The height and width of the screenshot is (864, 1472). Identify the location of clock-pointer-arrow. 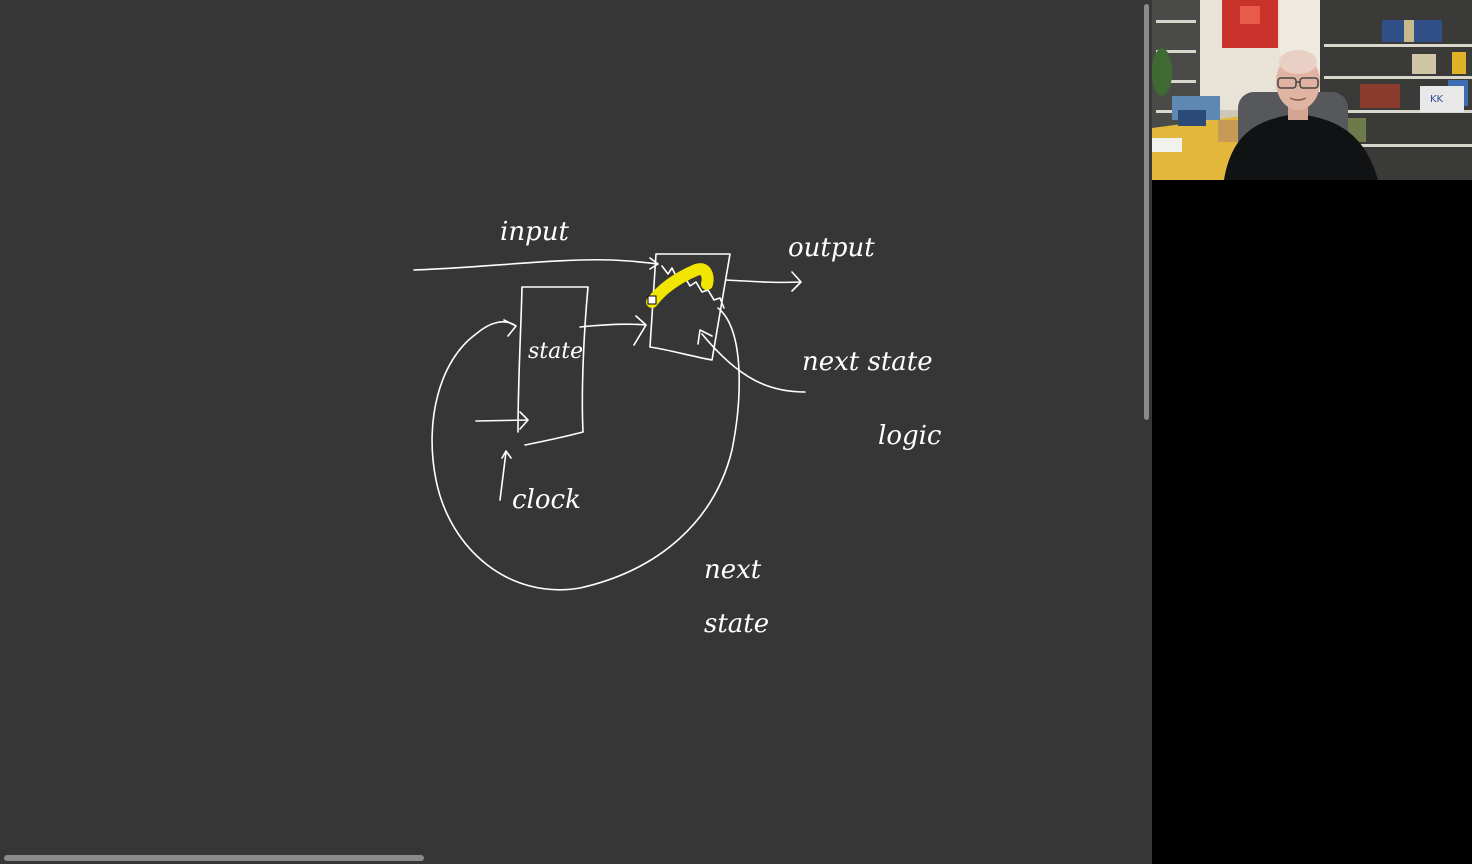
(505, 475).